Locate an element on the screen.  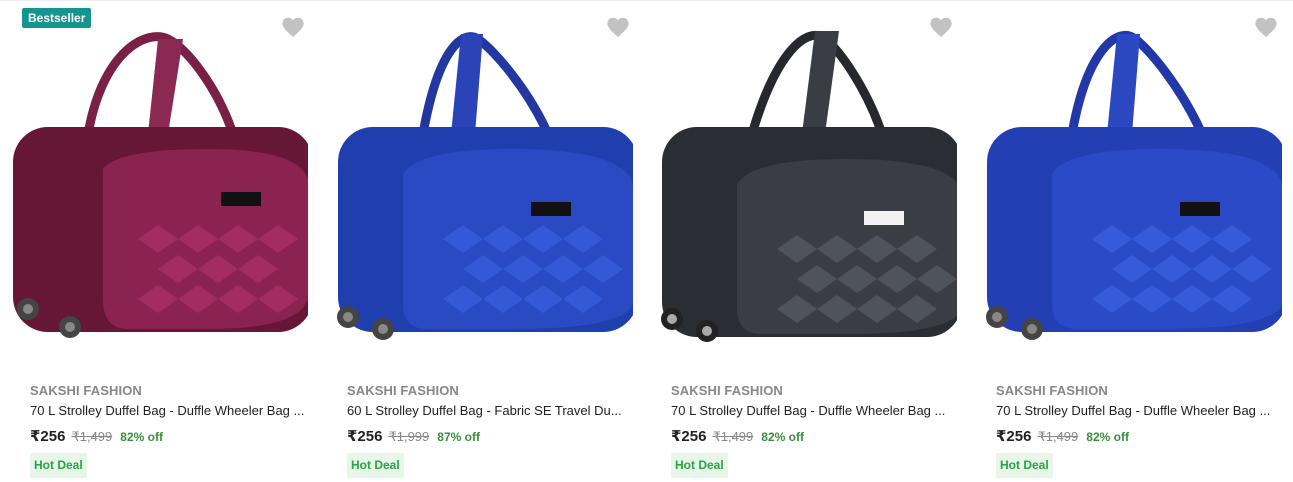
product-discount: 87% off is located at coordinates (458, 437).